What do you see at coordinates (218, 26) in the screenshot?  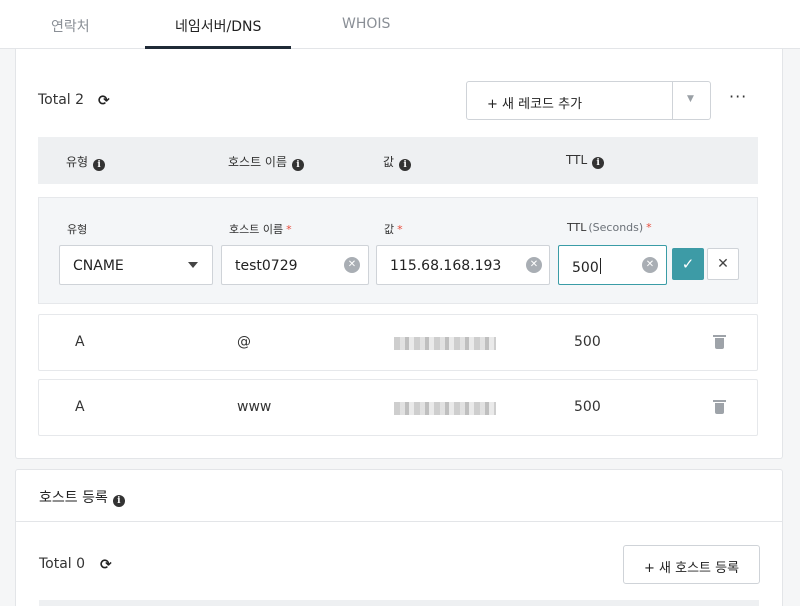 I see `tab-nameserver-dns: 네임서버/DNS` at bounding box center [218, 26].